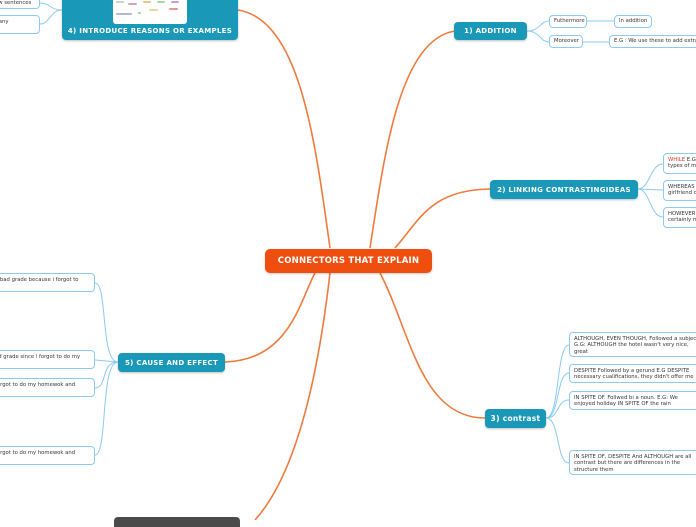 The image size is (696, 527). Describe the element at coordinates (679, 190) in the screenshot. I see `leaf-whereas: WHEREAS girlfriend c` at that location.